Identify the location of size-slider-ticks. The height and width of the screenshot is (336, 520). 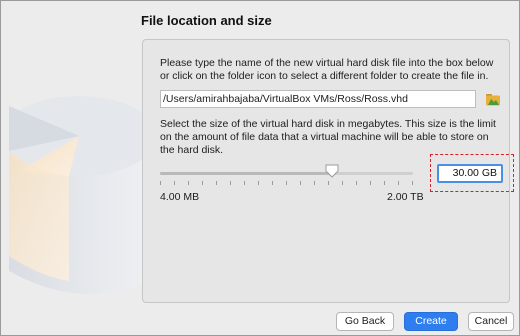
(286, 183).